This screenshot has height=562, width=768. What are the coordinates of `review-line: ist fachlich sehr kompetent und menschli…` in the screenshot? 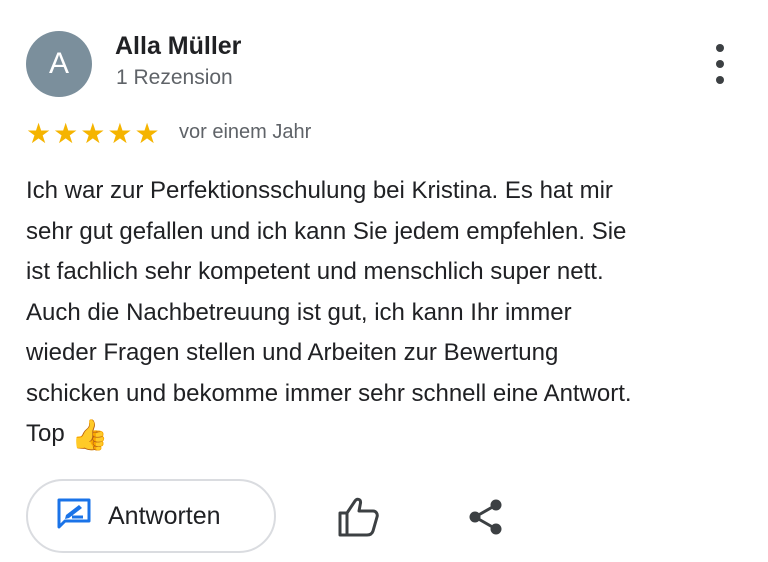 It's located at (315, 271).